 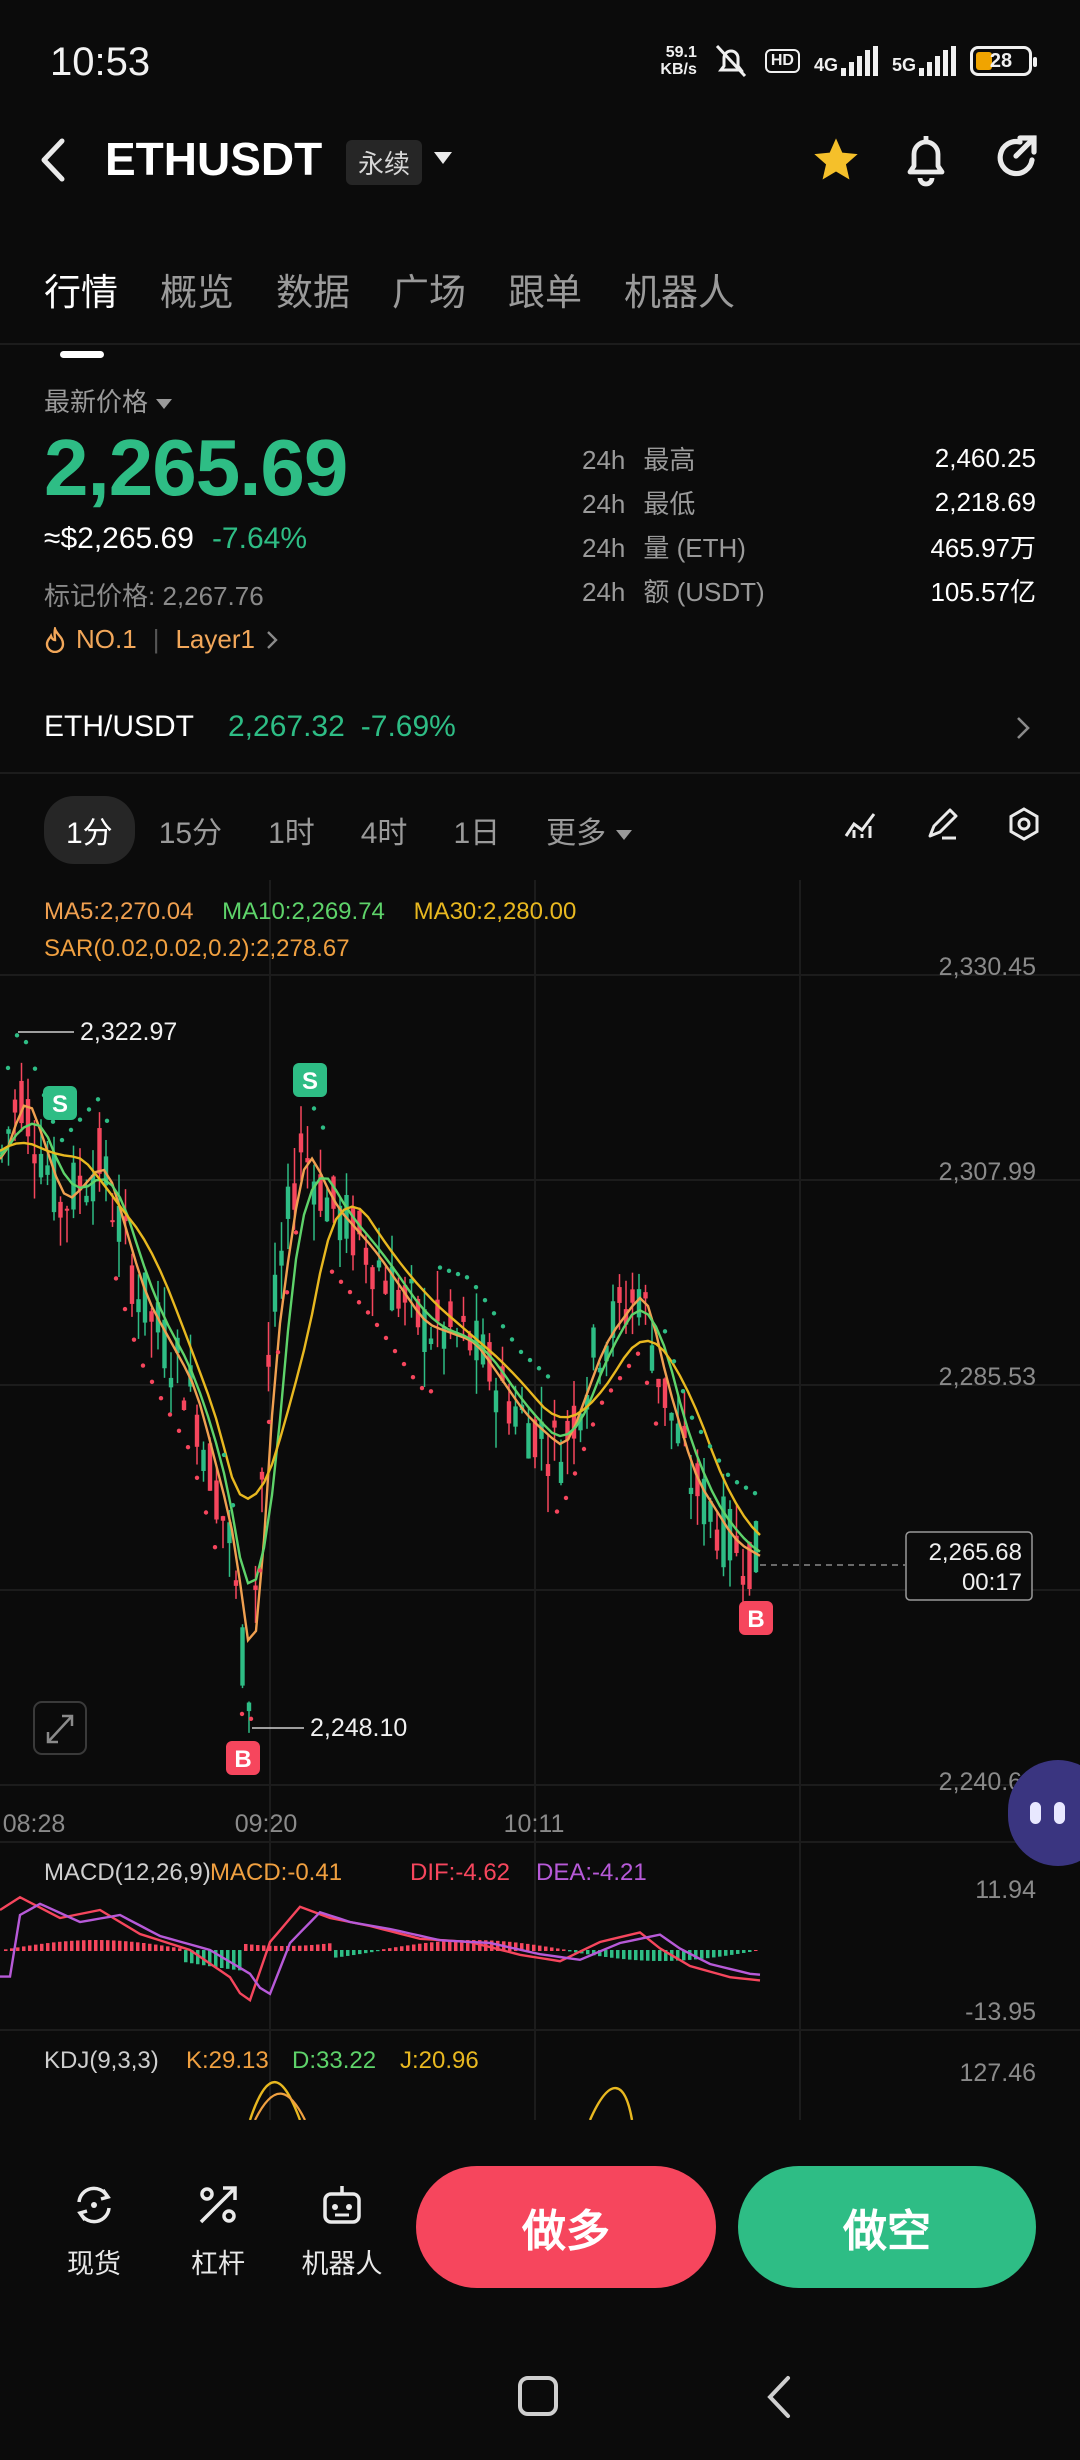 I want to click on back-button, so click(x=63, y=160).